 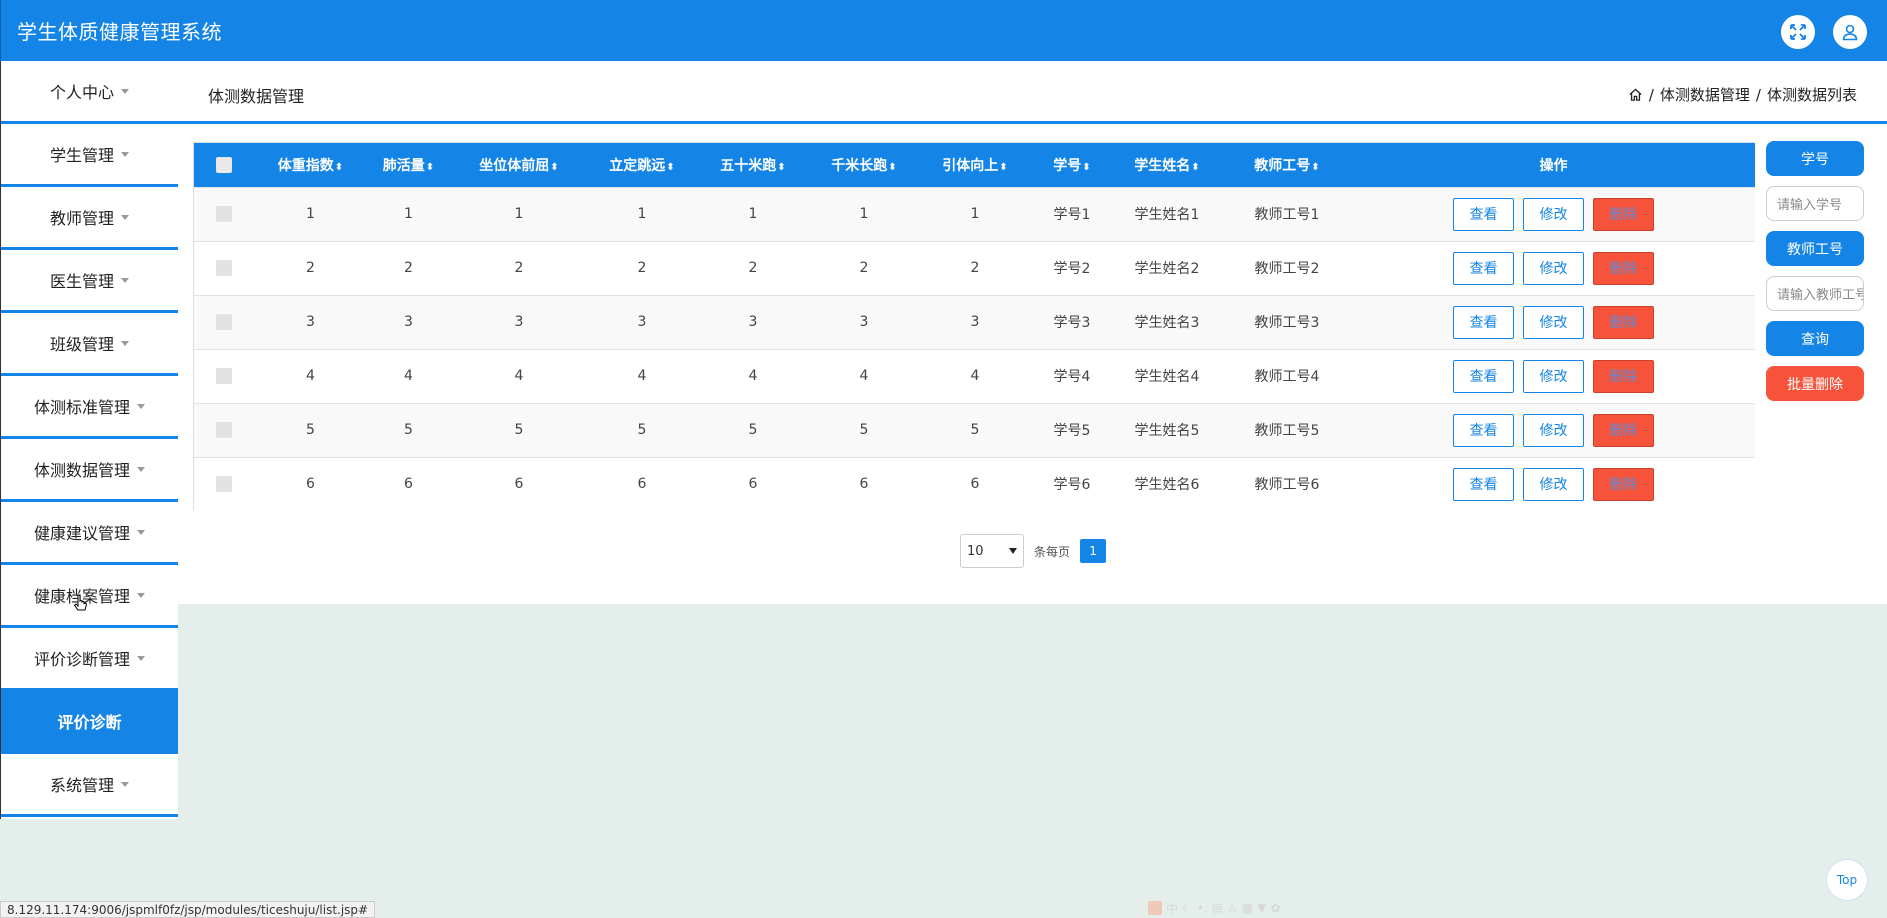 What do you see at coordinates (1067, 165) in the screenshot?
I see `column-header-label: 学号` at bounding box center [1067, 165].